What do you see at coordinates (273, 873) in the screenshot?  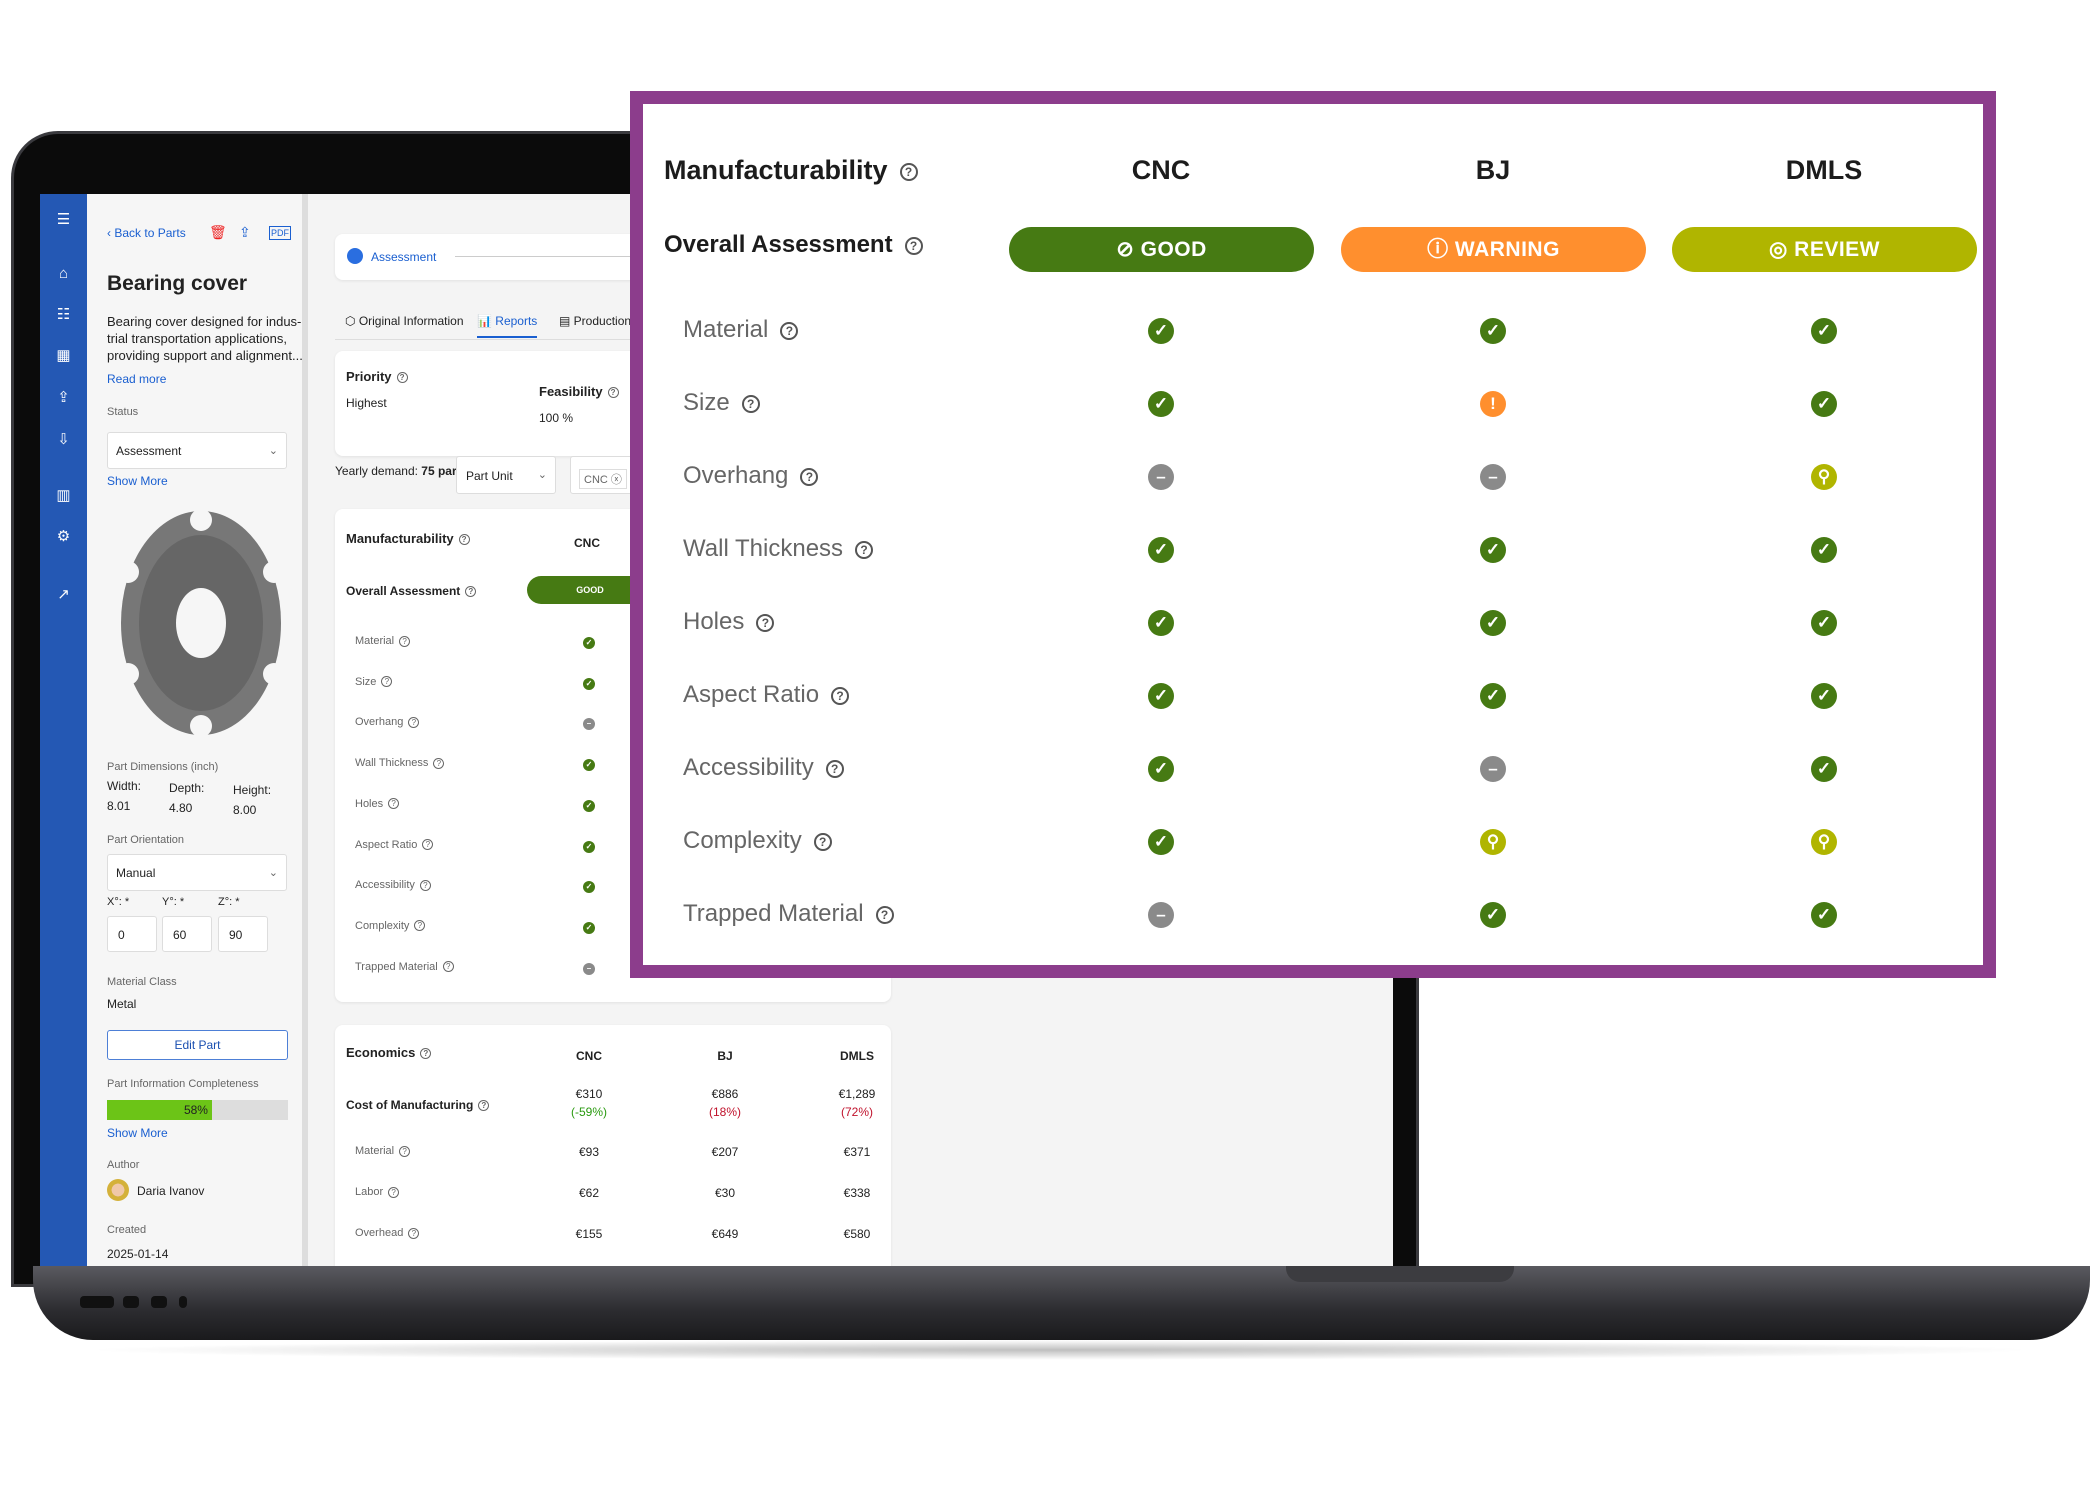 I see `chevron-down-icon: ⌄` at bounding box center [273, 873].